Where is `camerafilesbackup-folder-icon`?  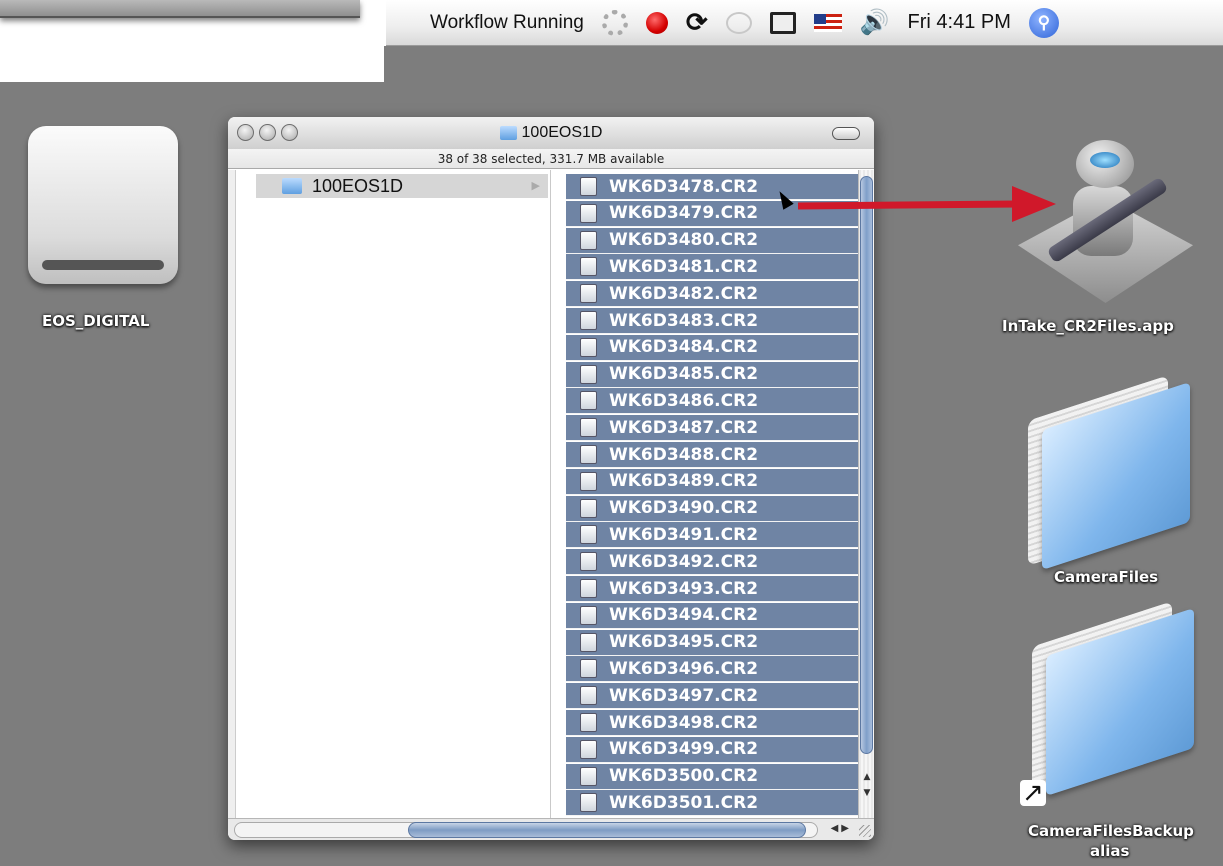 camerafilesbackup-folder-icon is located at coordinates (1111, 699).